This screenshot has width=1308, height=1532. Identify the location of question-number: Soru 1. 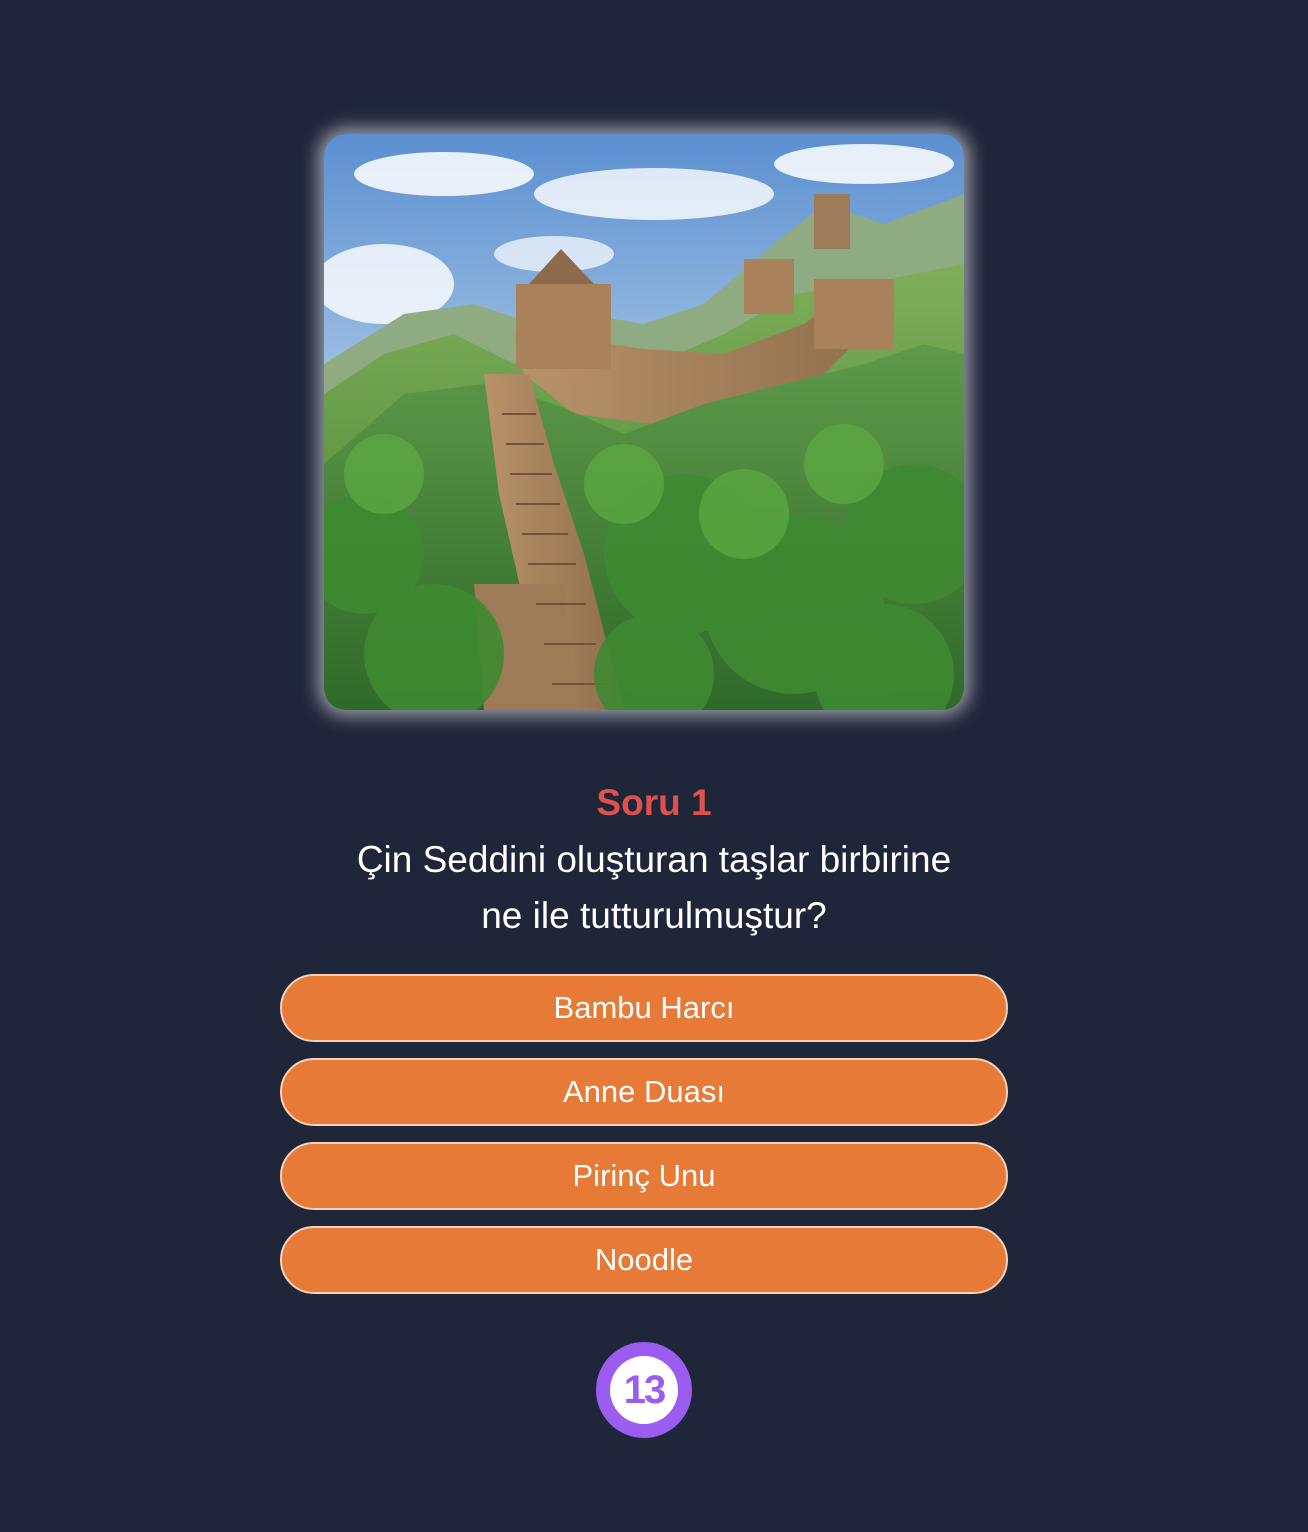
(654, 802).